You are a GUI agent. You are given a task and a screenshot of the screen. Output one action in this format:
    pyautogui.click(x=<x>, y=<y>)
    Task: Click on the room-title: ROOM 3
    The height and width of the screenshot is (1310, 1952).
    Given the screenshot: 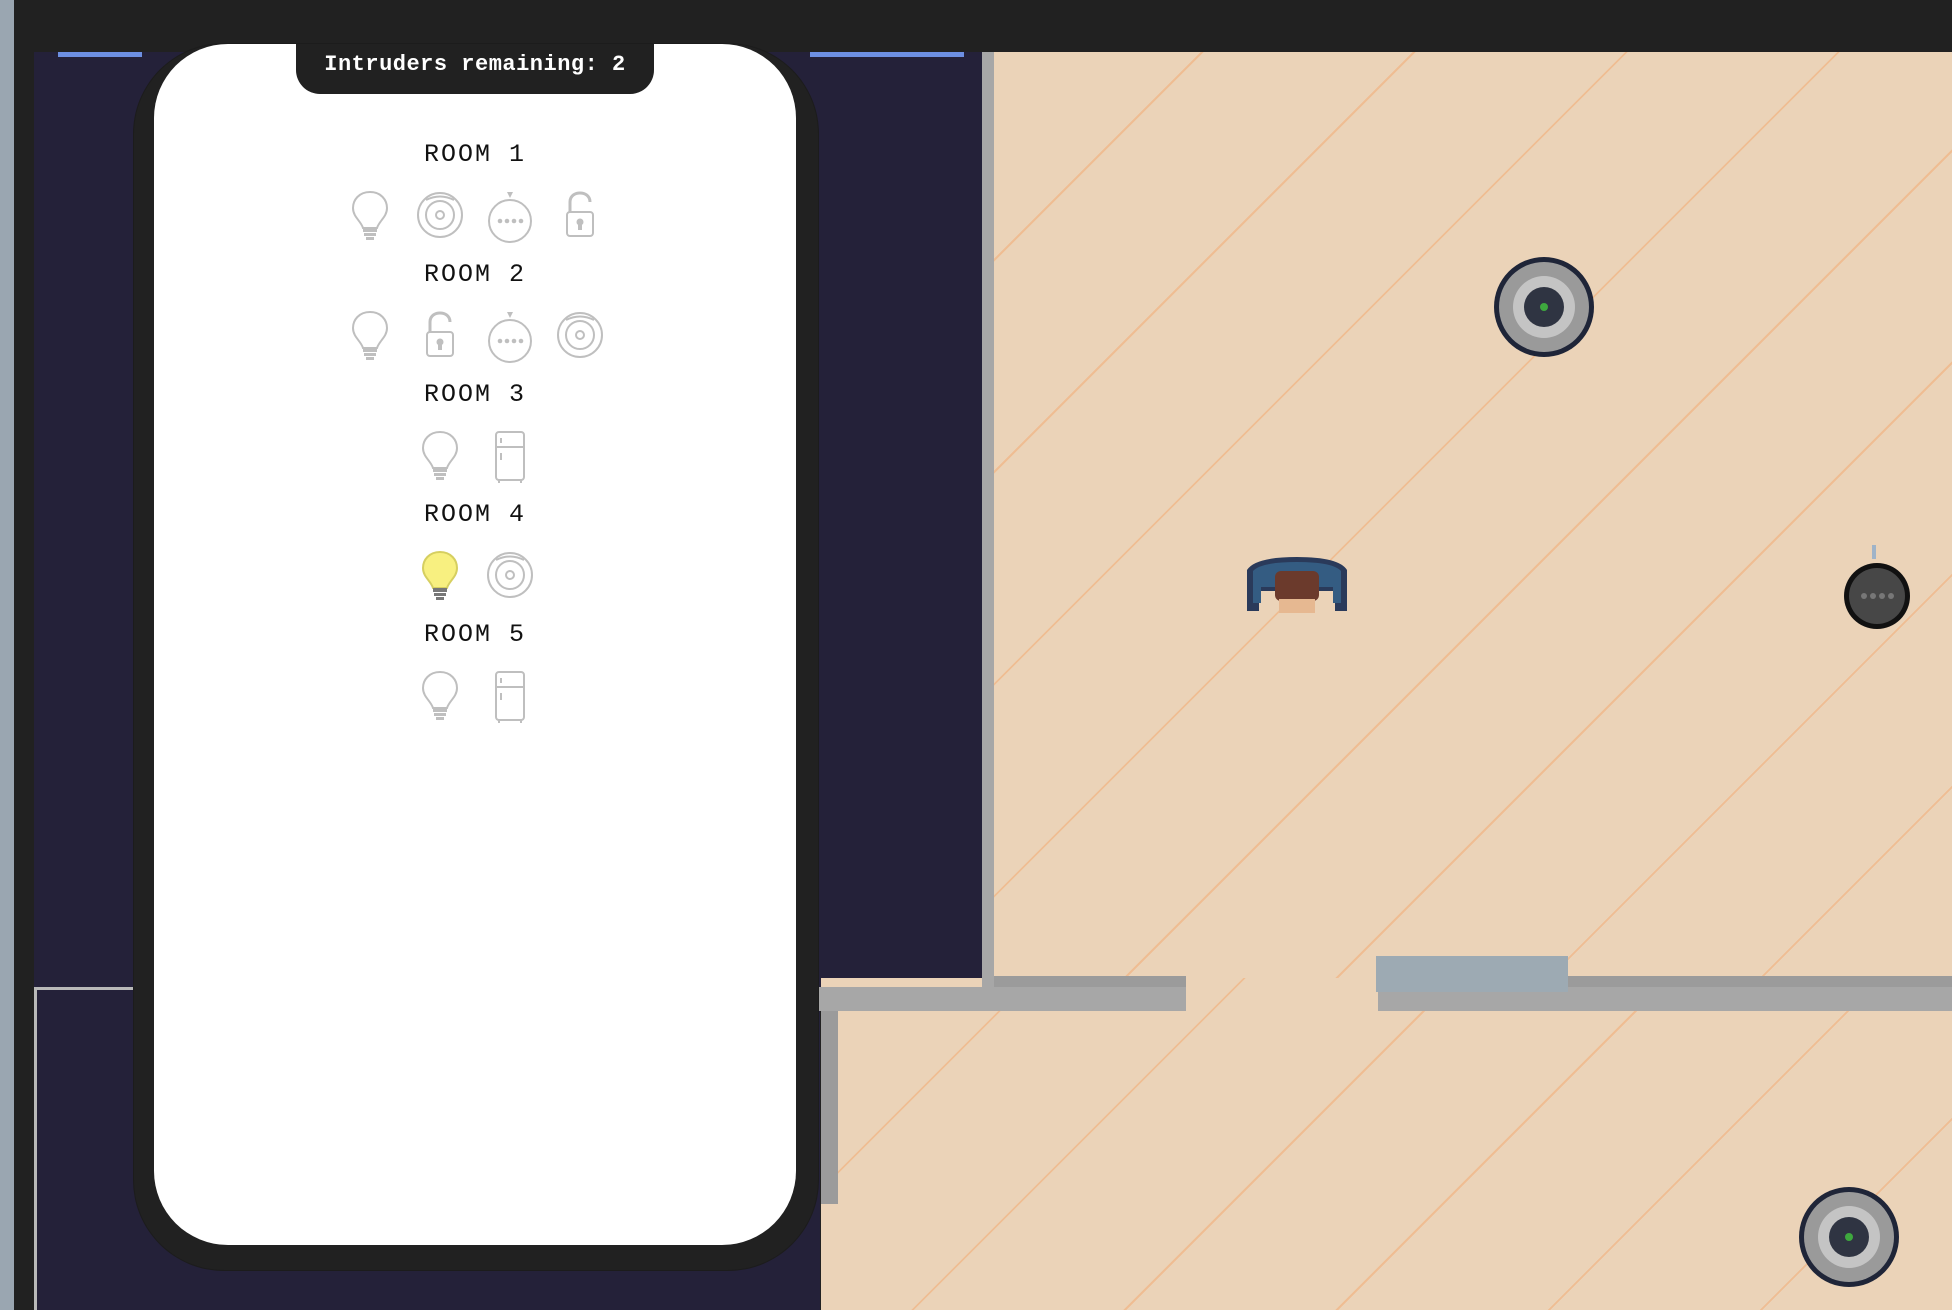 What is the action you would take?
    pyautogui.click(x=474, y=394)
    